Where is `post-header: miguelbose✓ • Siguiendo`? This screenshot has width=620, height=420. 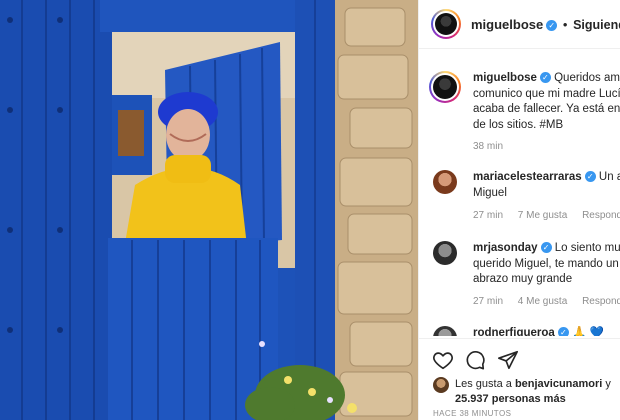 post-header: miguelbose✓ • Siguiendo is located at coordinates (519, 24).